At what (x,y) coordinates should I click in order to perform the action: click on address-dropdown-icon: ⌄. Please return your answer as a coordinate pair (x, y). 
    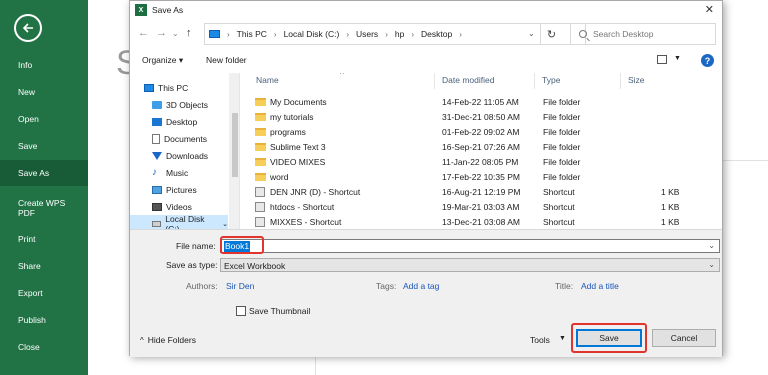
    Looking at the image, I should click on (531, 33).